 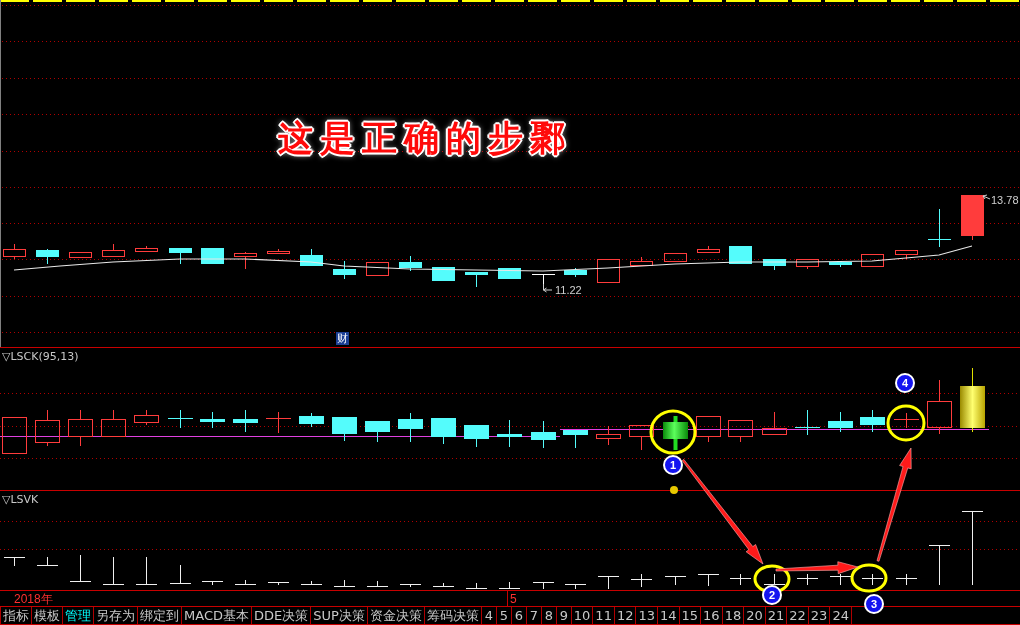 I want to click on step-number: 3, so click(x=874, y=604).